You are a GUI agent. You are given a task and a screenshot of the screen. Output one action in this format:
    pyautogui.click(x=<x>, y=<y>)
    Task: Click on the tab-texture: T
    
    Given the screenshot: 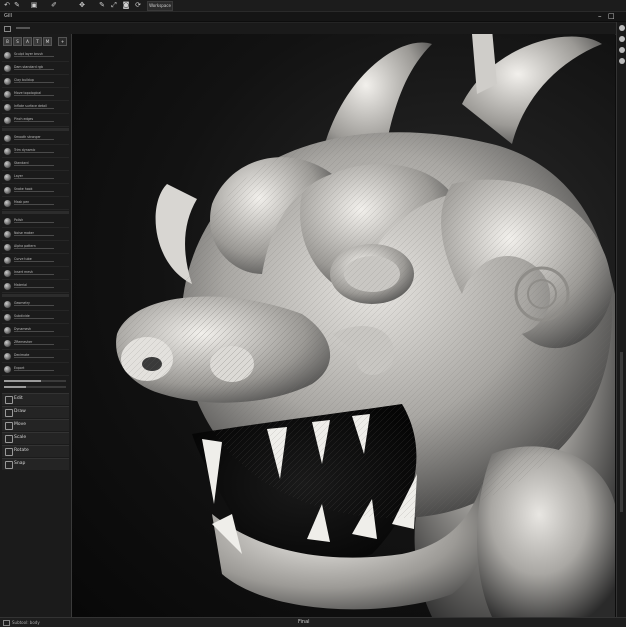 What is the action you would take?
    pyautogui.click(x=37, y=41)
    